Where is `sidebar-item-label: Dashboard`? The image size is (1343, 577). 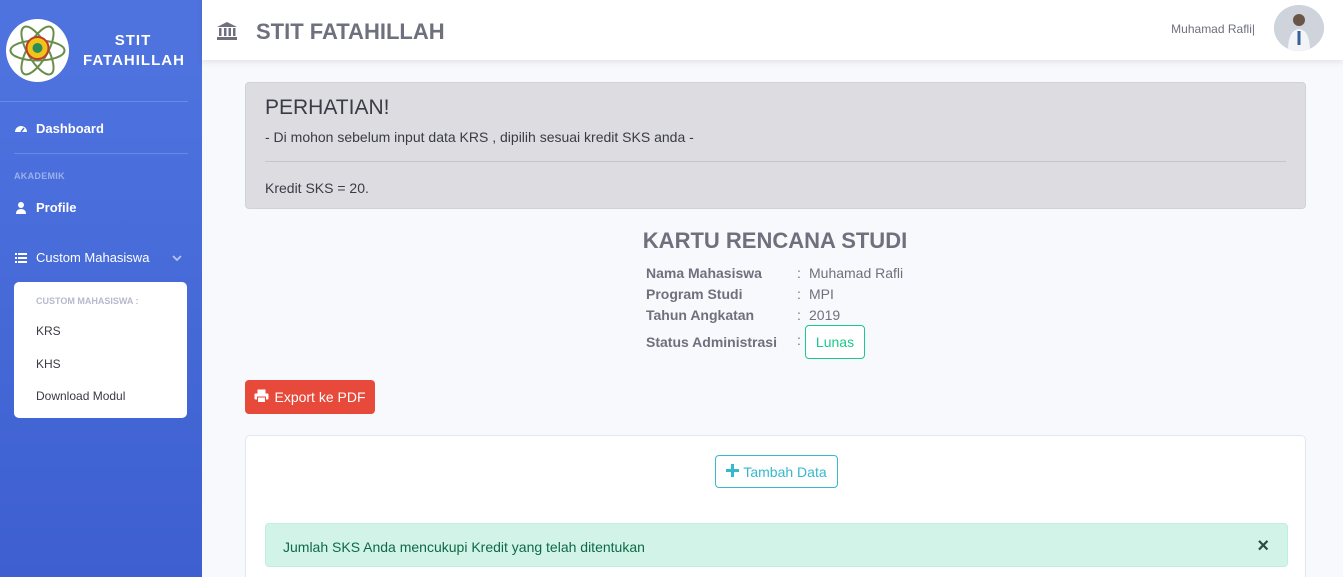
sidebar-item-label: Dashboard is located at coordinates (70, 128).